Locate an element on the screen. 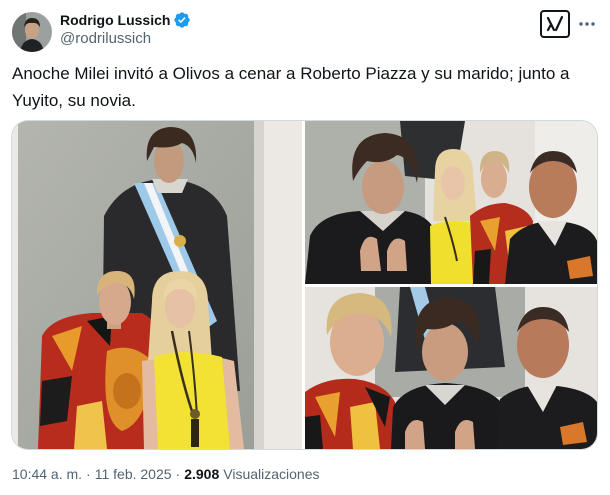 The height and width of the screenshot is (495, 610). views-count: 2.908 is located at coordinates (201, 474).